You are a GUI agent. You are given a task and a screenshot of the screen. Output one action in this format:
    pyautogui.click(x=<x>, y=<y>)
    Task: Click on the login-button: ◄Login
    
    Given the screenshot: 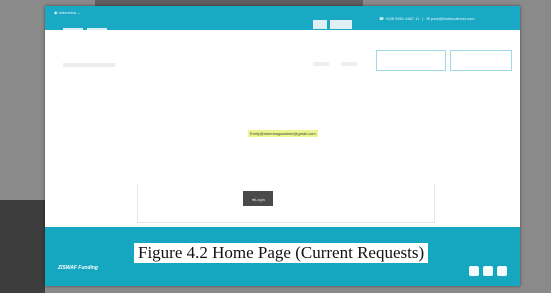 What is the action you would take?
    pyautogui.click(x=258, y=198)
    